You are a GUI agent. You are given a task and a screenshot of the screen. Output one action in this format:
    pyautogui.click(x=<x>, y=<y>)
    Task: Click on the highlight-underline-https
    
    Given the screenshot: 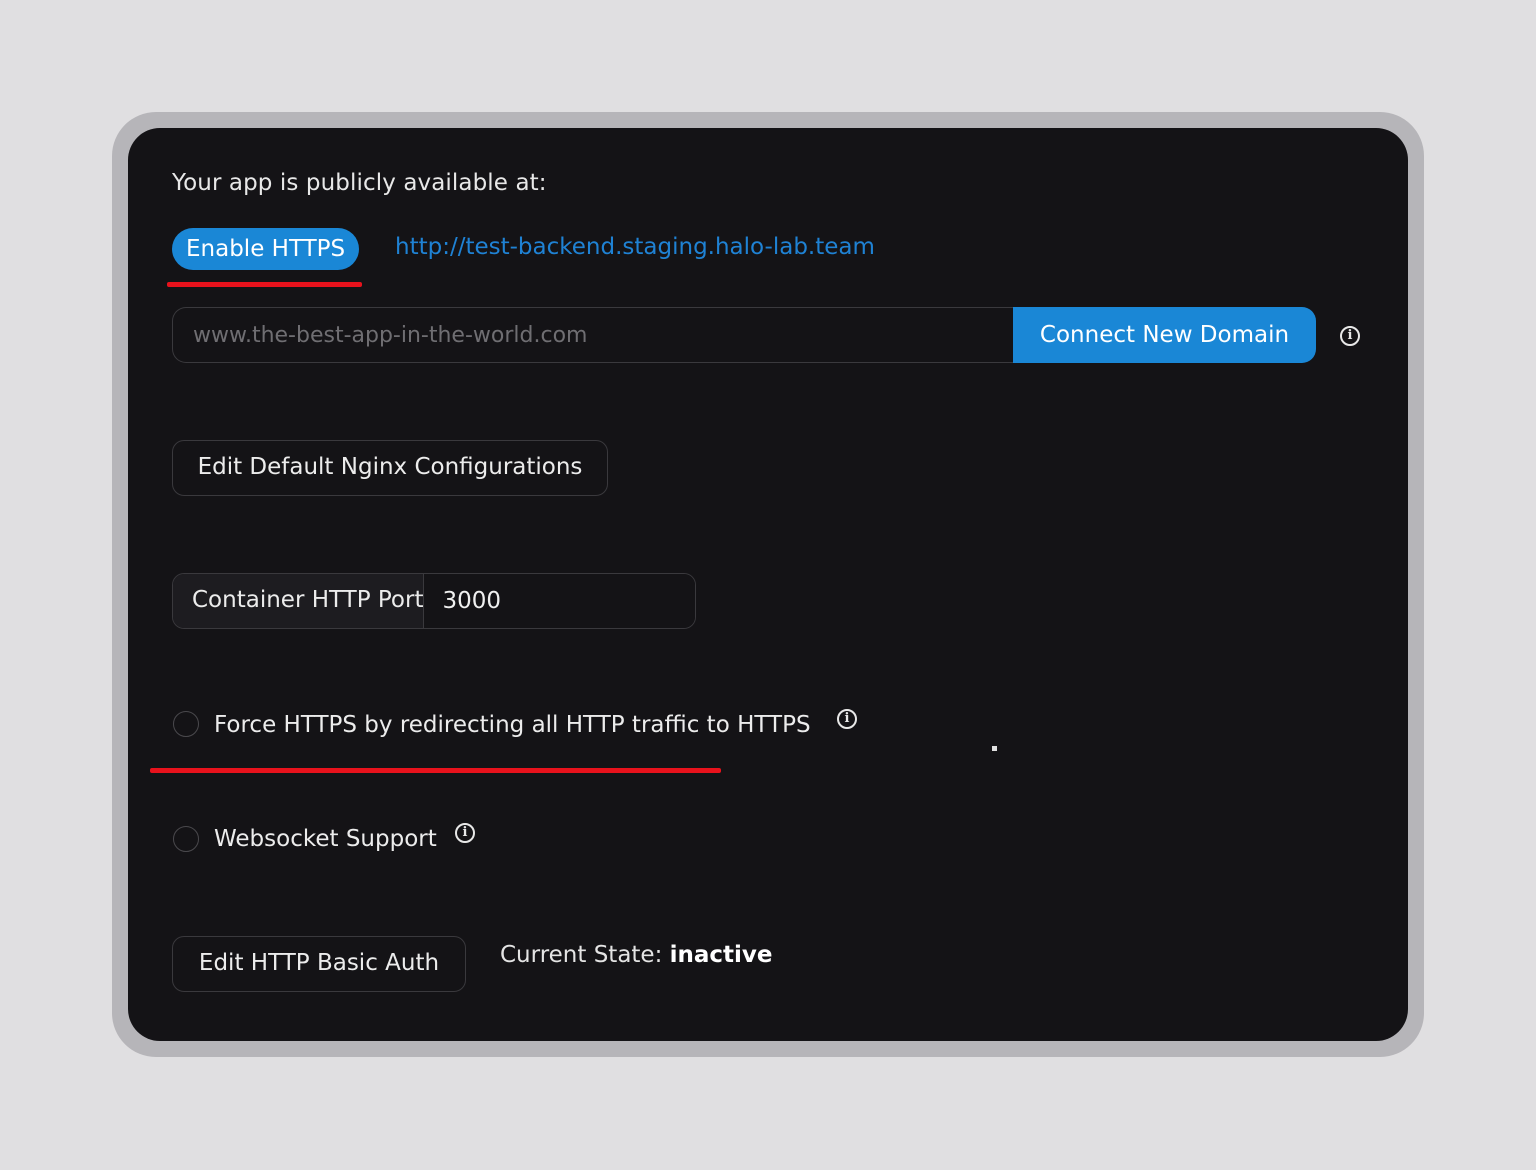 What is the action you would take?
    pyautogui.click(x=264, y=284)
    